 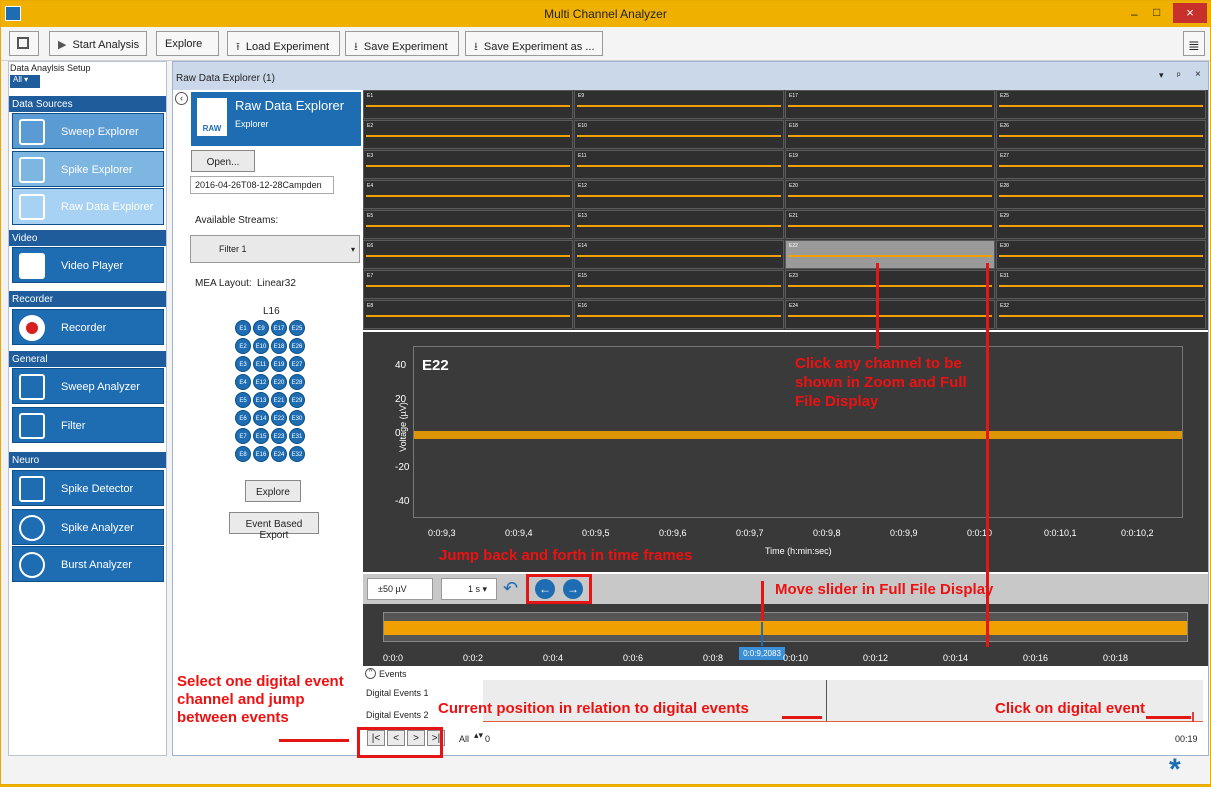 I want to click on electrode-E28: E28, so click(x=297, y=382).